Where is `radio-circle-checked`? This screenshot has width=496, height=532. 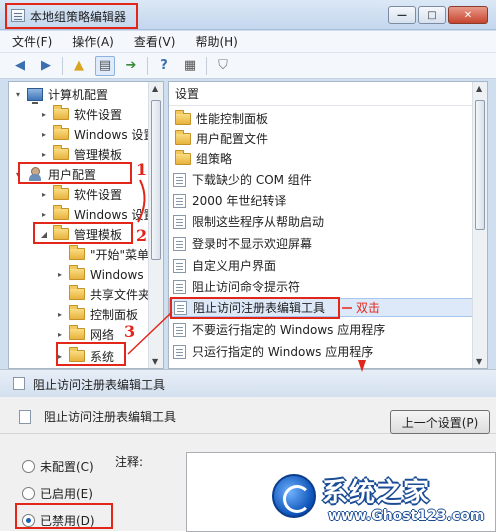
radio-circle-checked is located at coordinates (28, 520).